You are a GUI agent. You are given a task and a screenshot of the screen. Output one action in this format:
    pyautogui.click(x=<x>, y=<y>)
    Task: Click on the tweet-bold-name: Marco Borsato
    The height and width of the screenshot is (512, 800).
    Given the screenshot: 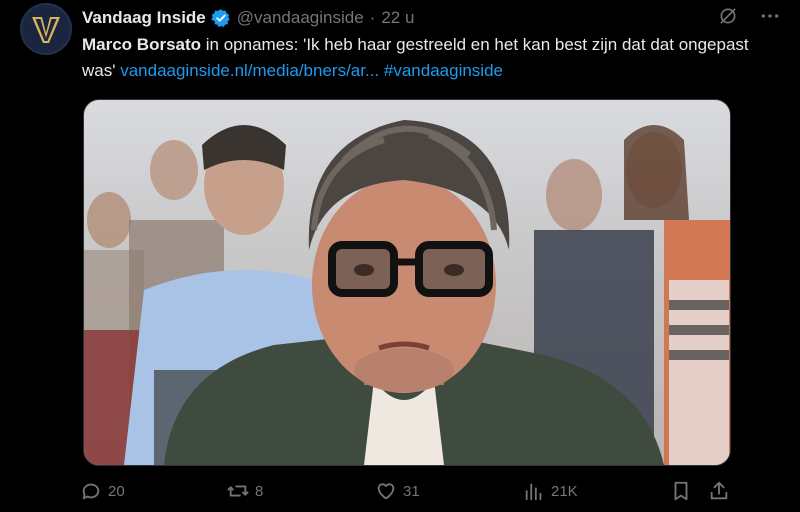 What is the action you would take?
    pyautogui.click(x=142, y=44)
    